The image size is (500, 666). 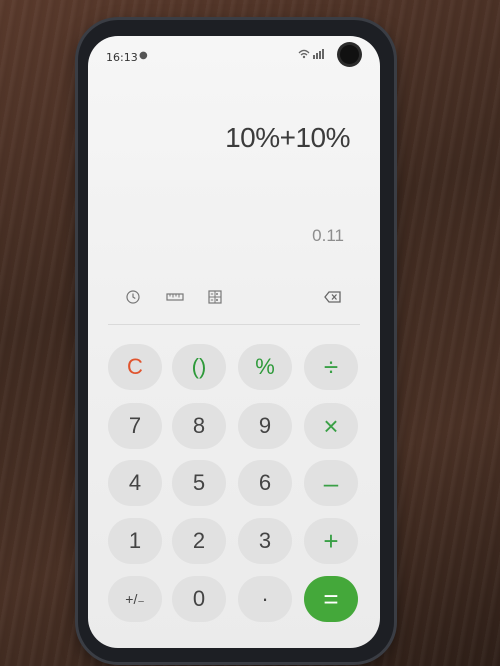 What do you see at coordinates (199, 599) in the screenshot?
I see `digit-0-button: 0` at bounding box center [199, 599].